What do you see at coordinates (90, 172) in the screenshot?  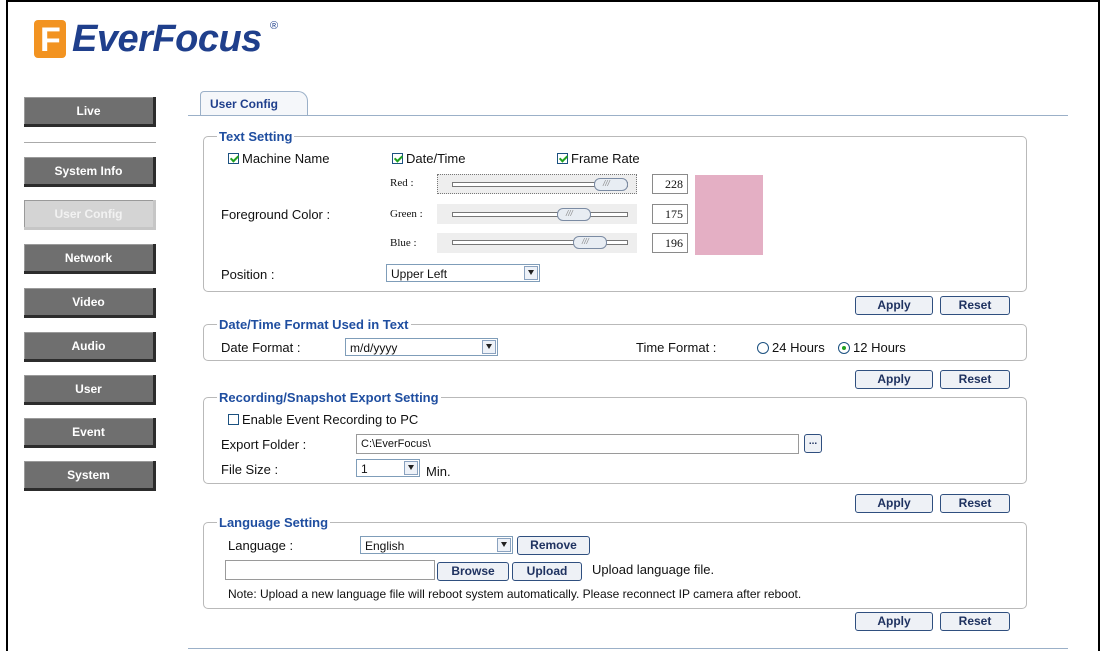 I see `sidebar-item-system-info: System Info` at bounding box center [90, 172].